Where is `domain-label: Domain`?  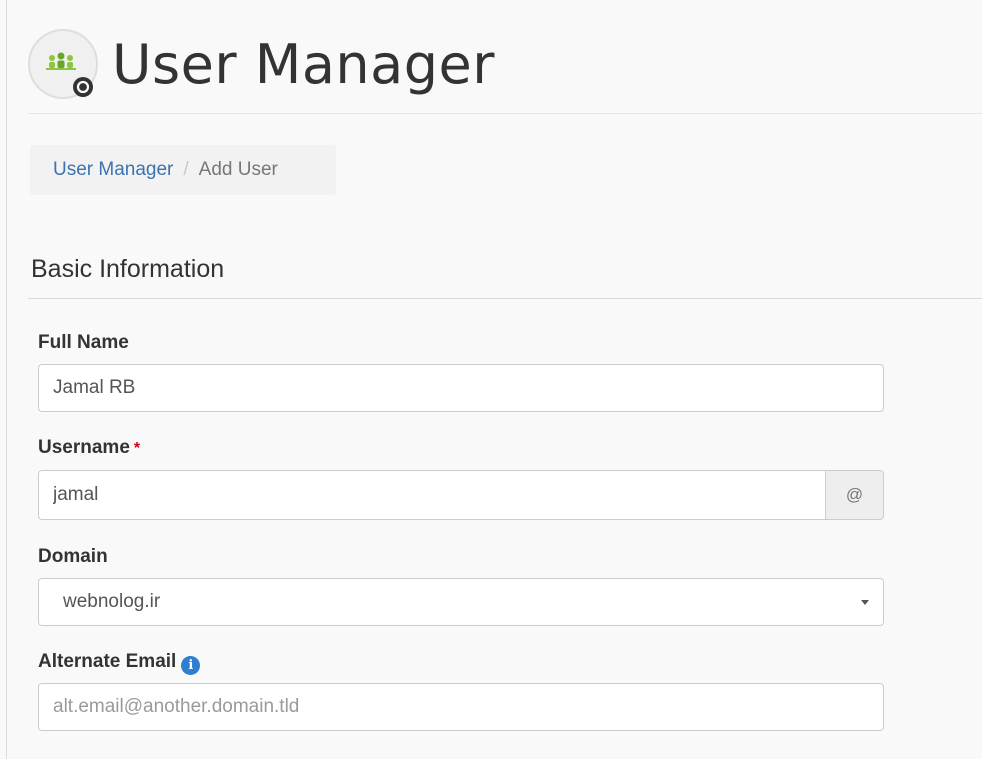 domain-label: Domain is located at coordinates (73, 557).